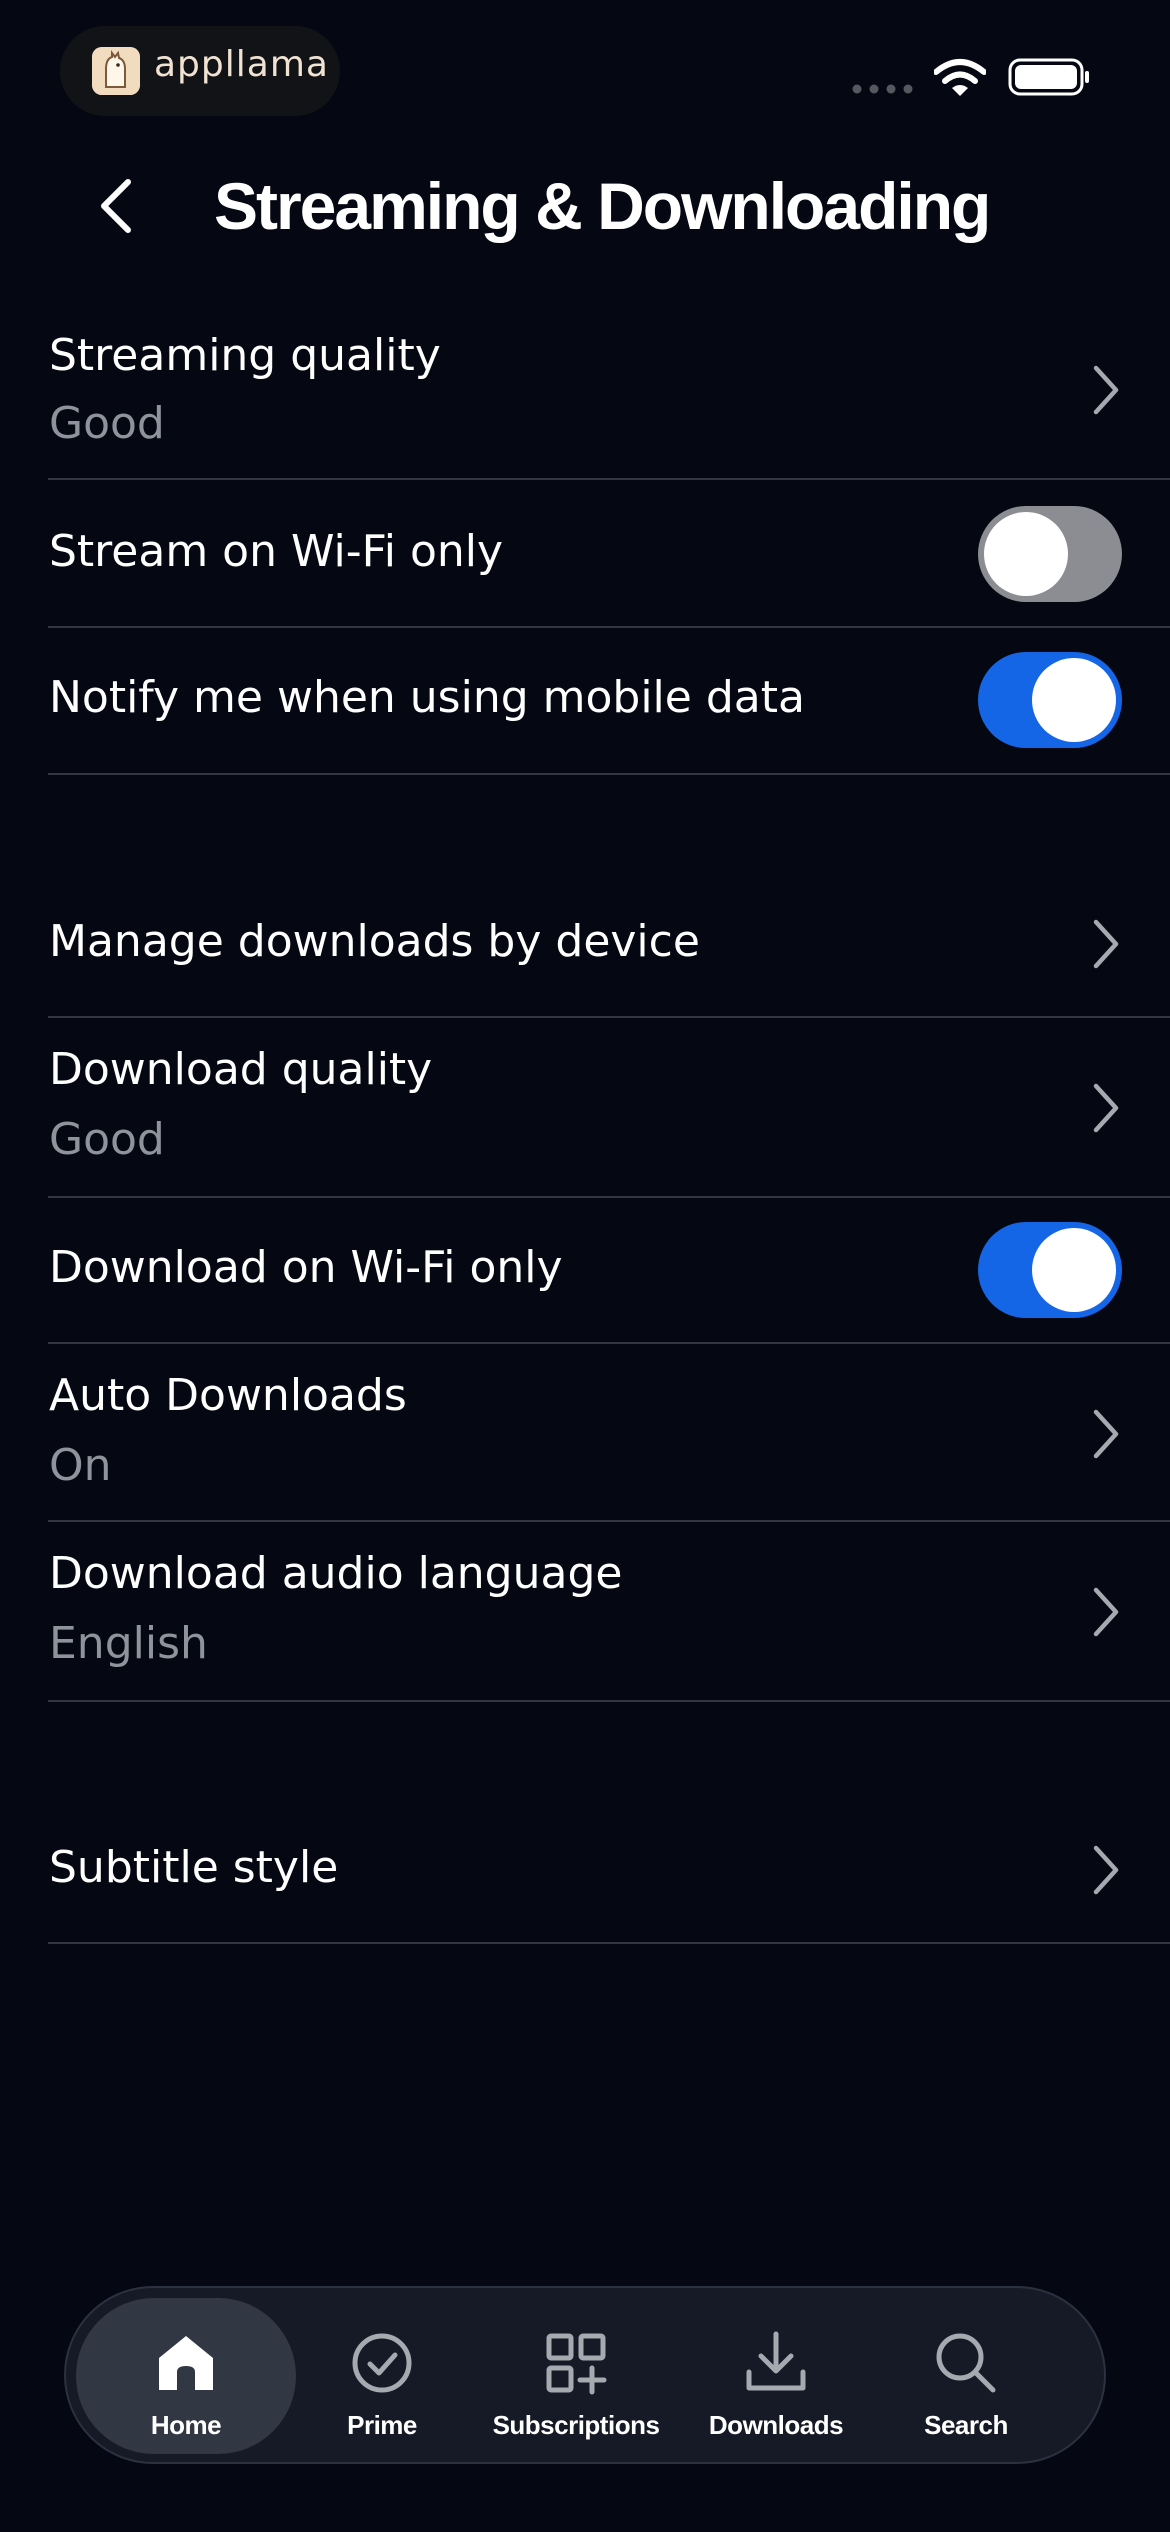  What do you see at coordinates (966, 2363) in the screenshot?
I see `search-icon` at bounding box center [966, 2363].